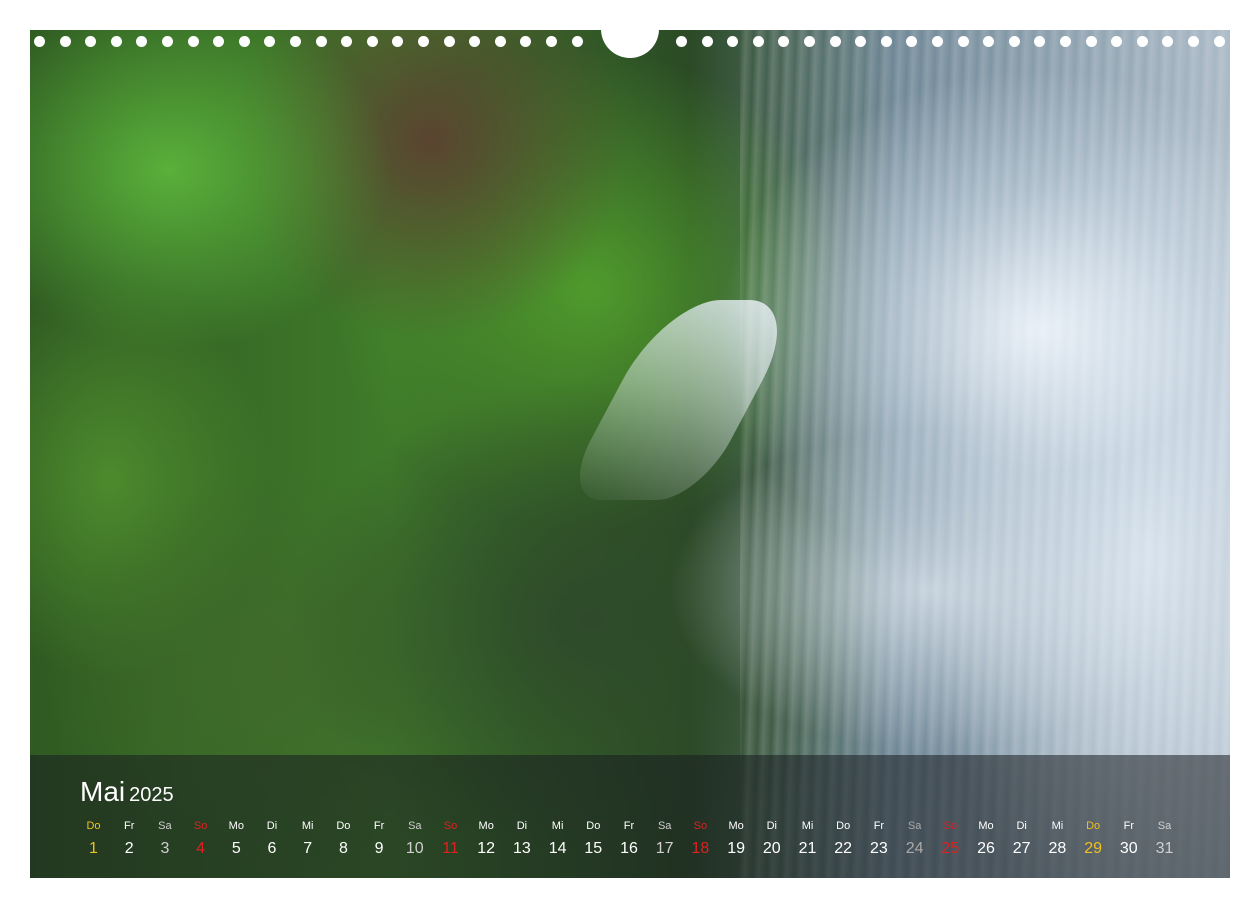 The height and width of the screenshot is (908, 1260). Describe the element at coordinates (236, 838) in the screenshot. I see `day-cell: Mo 5` at that location.